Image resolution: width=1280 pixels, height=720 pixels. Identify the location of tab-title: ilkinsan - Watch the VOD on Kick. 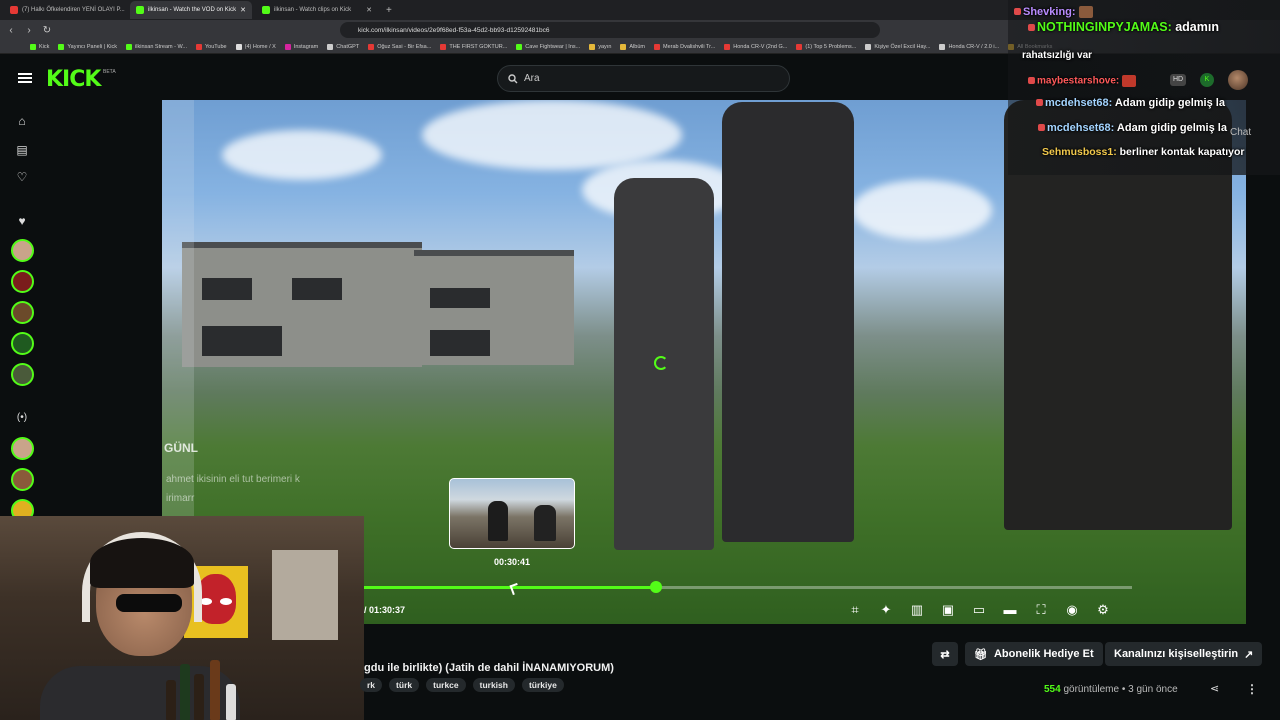
(192, 10).